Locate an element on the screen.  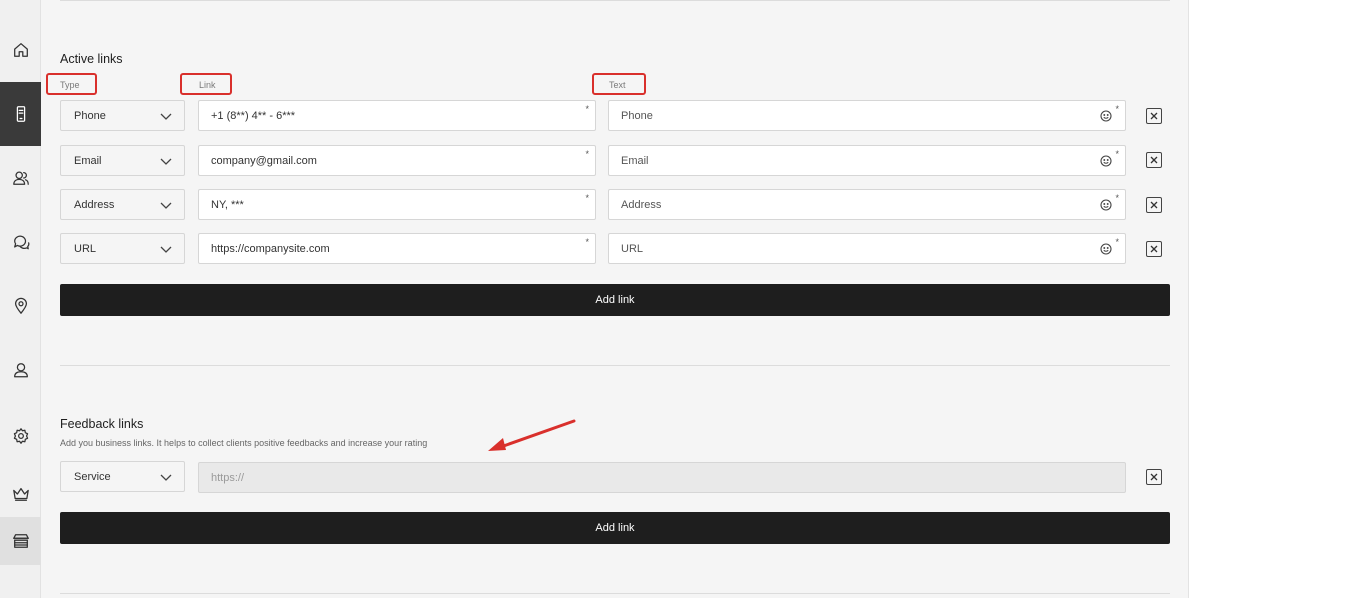
home-icon is located at coordinates (20, 50).